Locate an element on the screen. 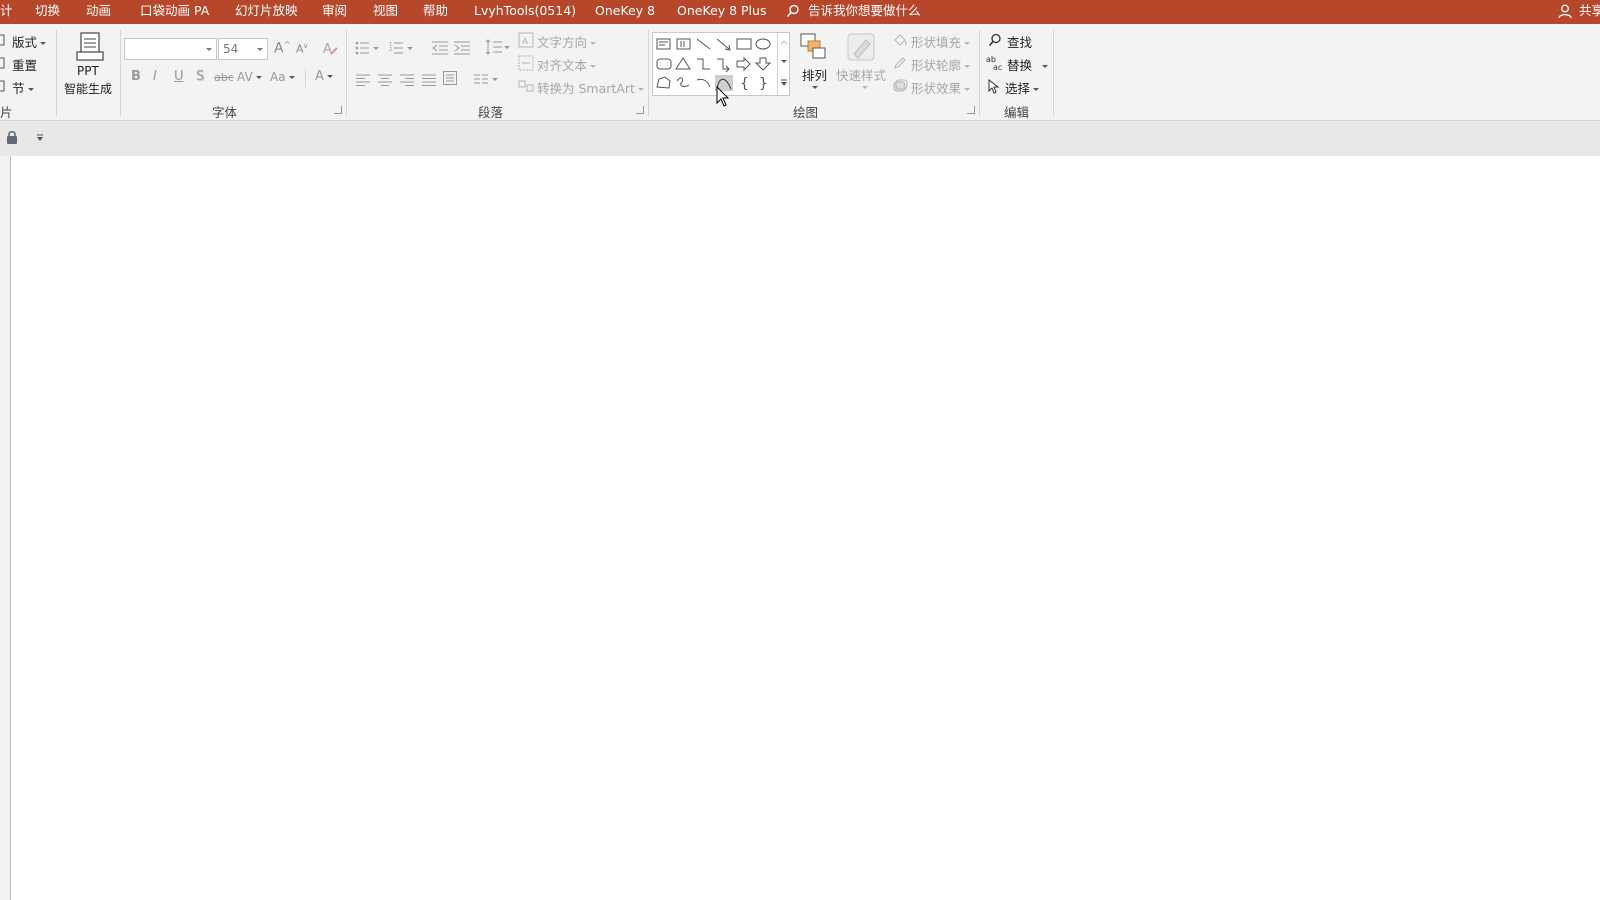 The height and width of the screenshot is (900, 1600). char-spacing-button: AV is located at coordinates (249, 77).